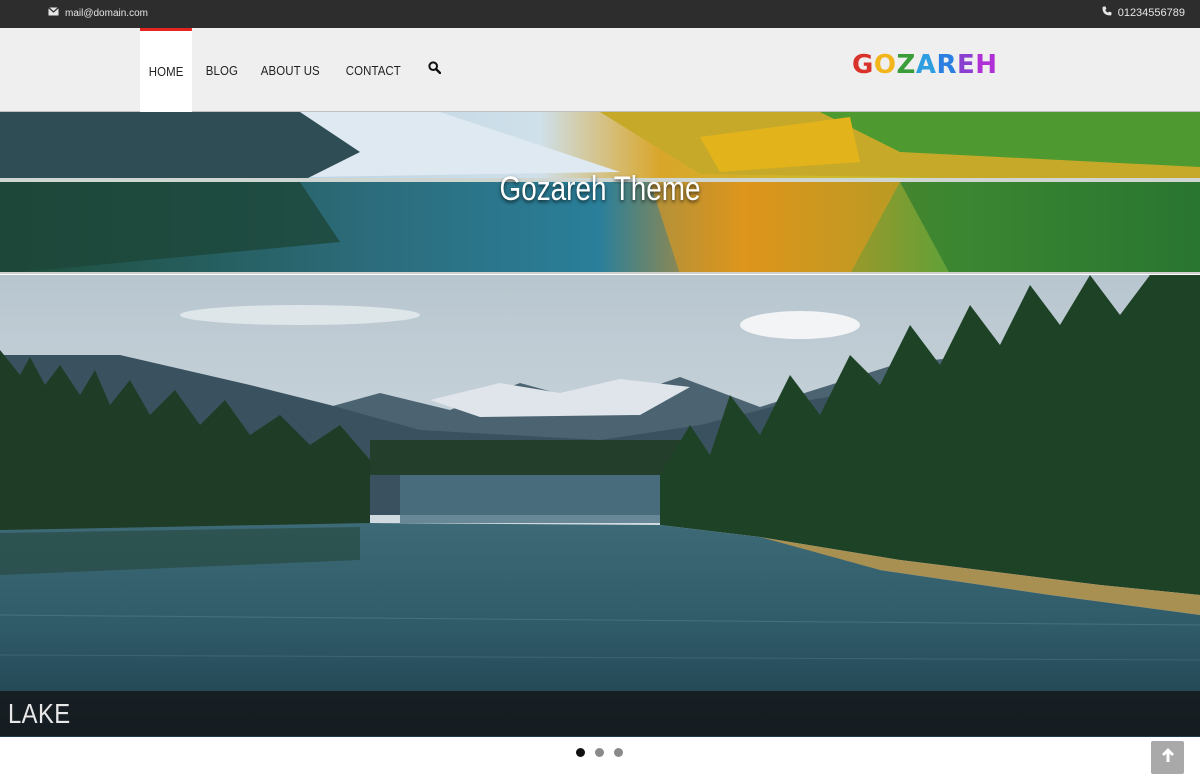 This screenshot has width=1200, height=774. I want to click on email-text: mail@domain.com, so click(106, 13).